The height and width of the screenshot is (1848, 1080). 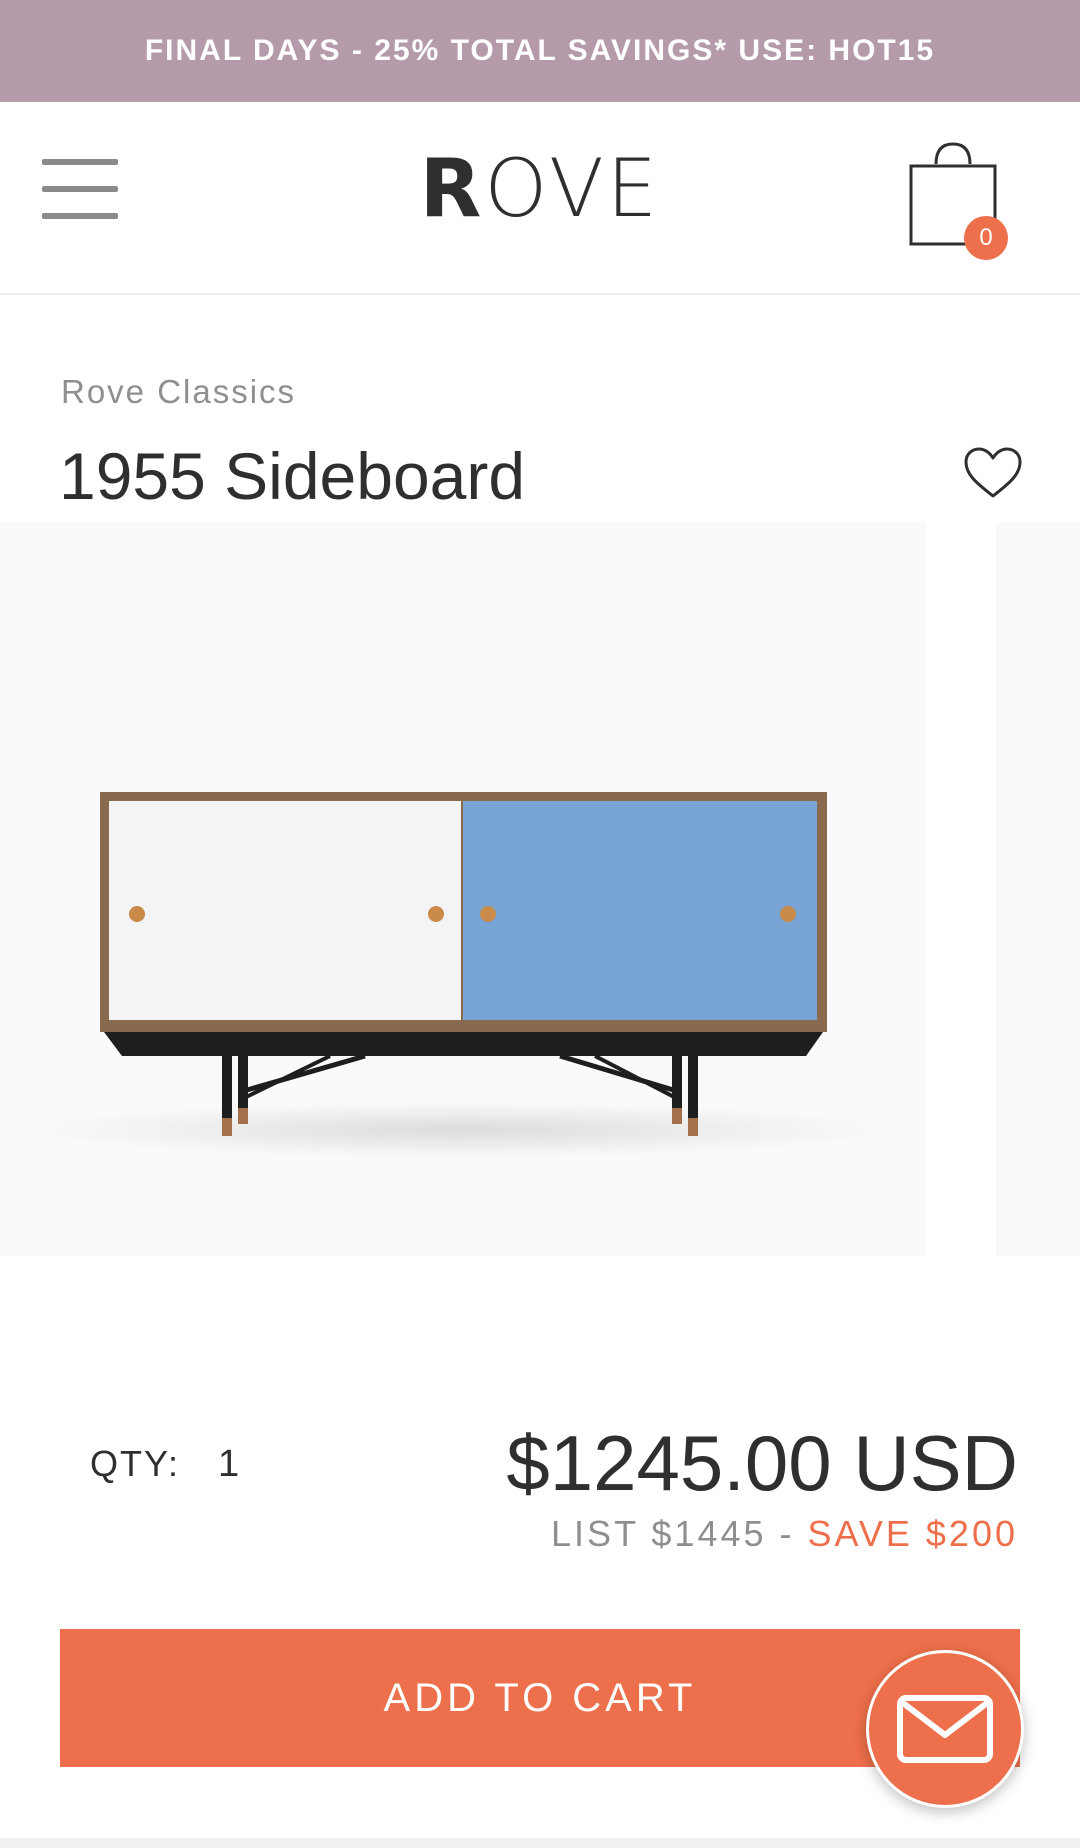 What do you see at coordinates (452, 188) in the screenshot?
I see `logo-letter: R` at bounding box center [452, 188].